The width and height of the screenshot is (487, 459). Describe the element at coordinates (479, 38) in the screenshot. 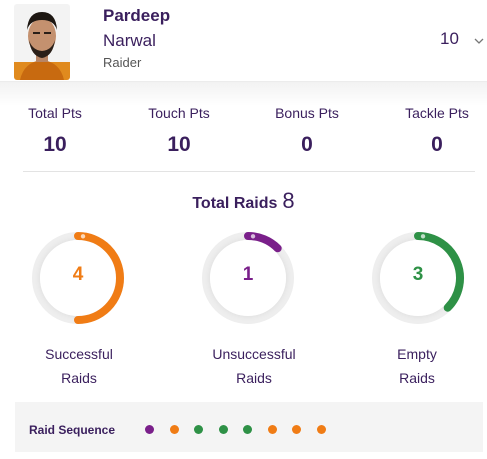

I see `chevron-down-icon` at that location.